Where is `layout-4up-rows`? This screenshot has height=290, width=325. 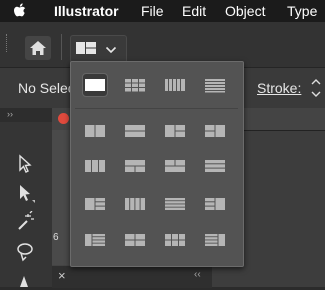
layout-4up-rows is located at coordinates (175, 204).